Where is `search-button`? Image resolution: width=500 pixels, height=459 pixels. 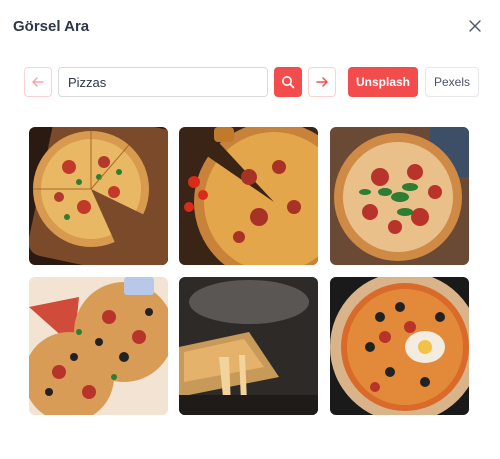 search-button is located at coordinates (288, 82).